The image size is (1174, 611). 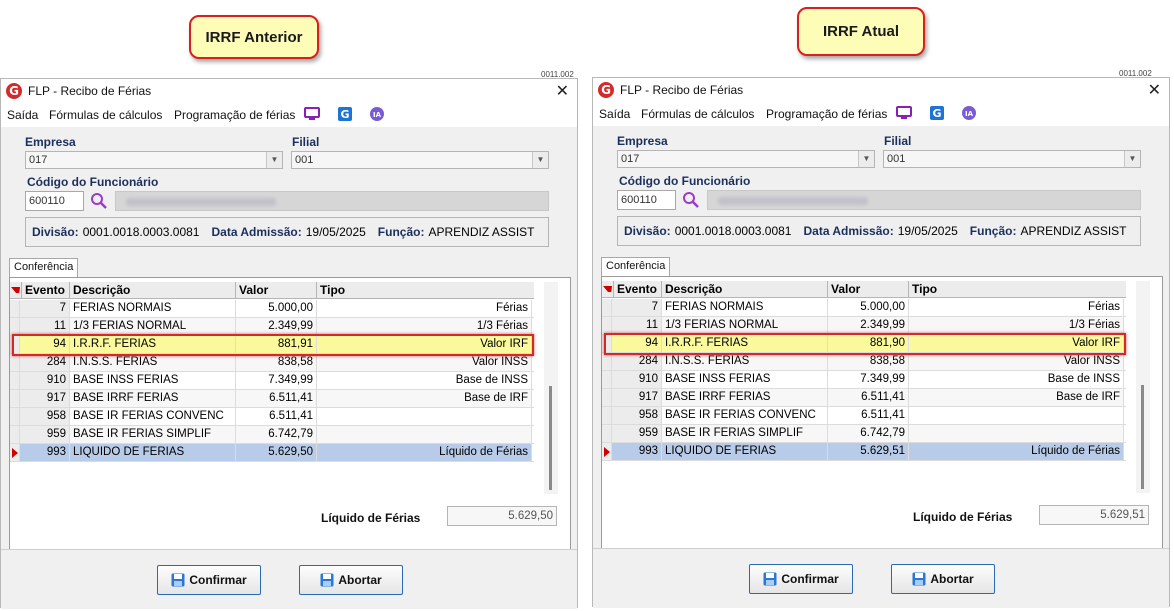 What do you see at coordinates (276, 362) in the screenshot?
I see `cell-valor: 838,58` at bounding box center [276, 362].